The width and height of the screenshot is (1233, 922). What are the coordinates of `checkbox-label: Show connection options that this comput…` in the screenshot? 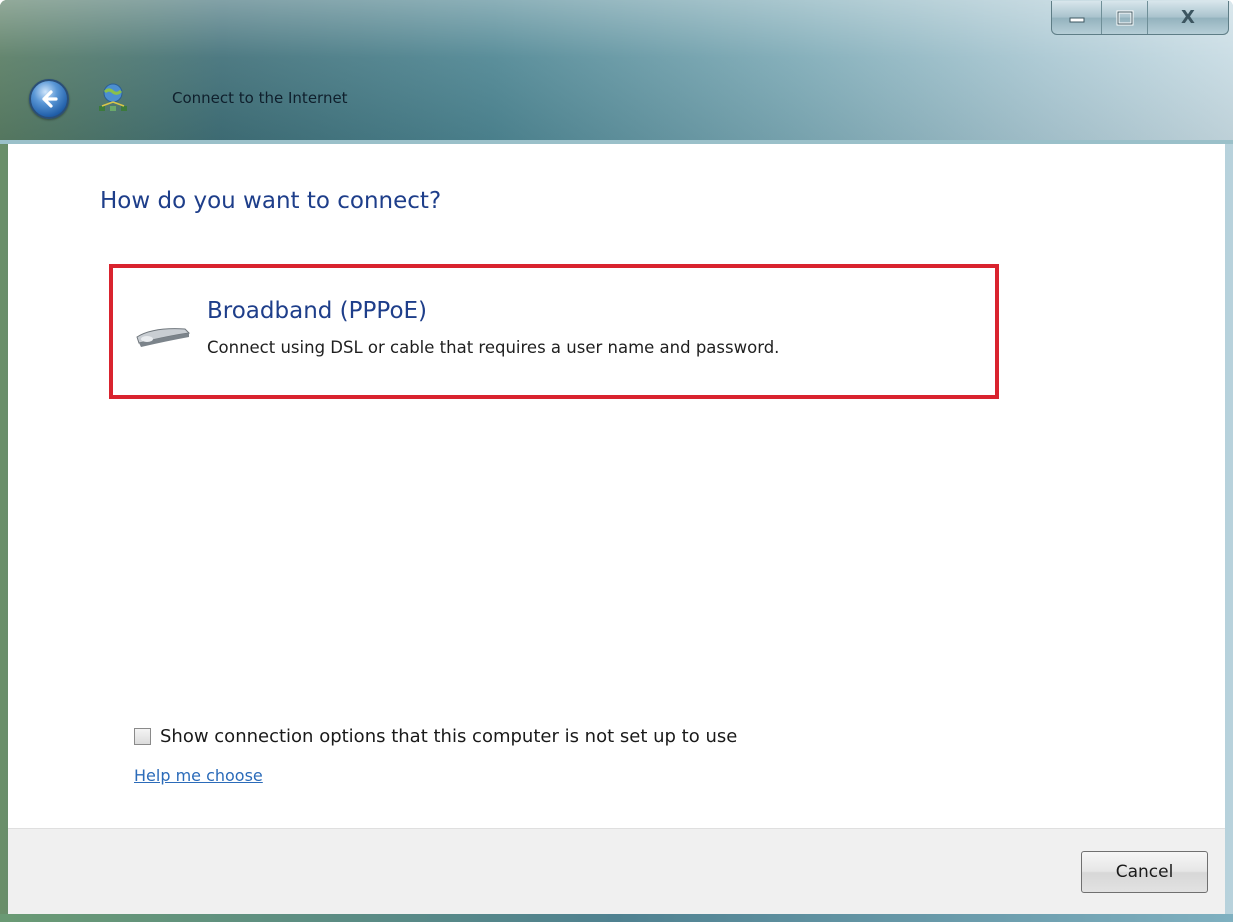 It's located at (449, 736).